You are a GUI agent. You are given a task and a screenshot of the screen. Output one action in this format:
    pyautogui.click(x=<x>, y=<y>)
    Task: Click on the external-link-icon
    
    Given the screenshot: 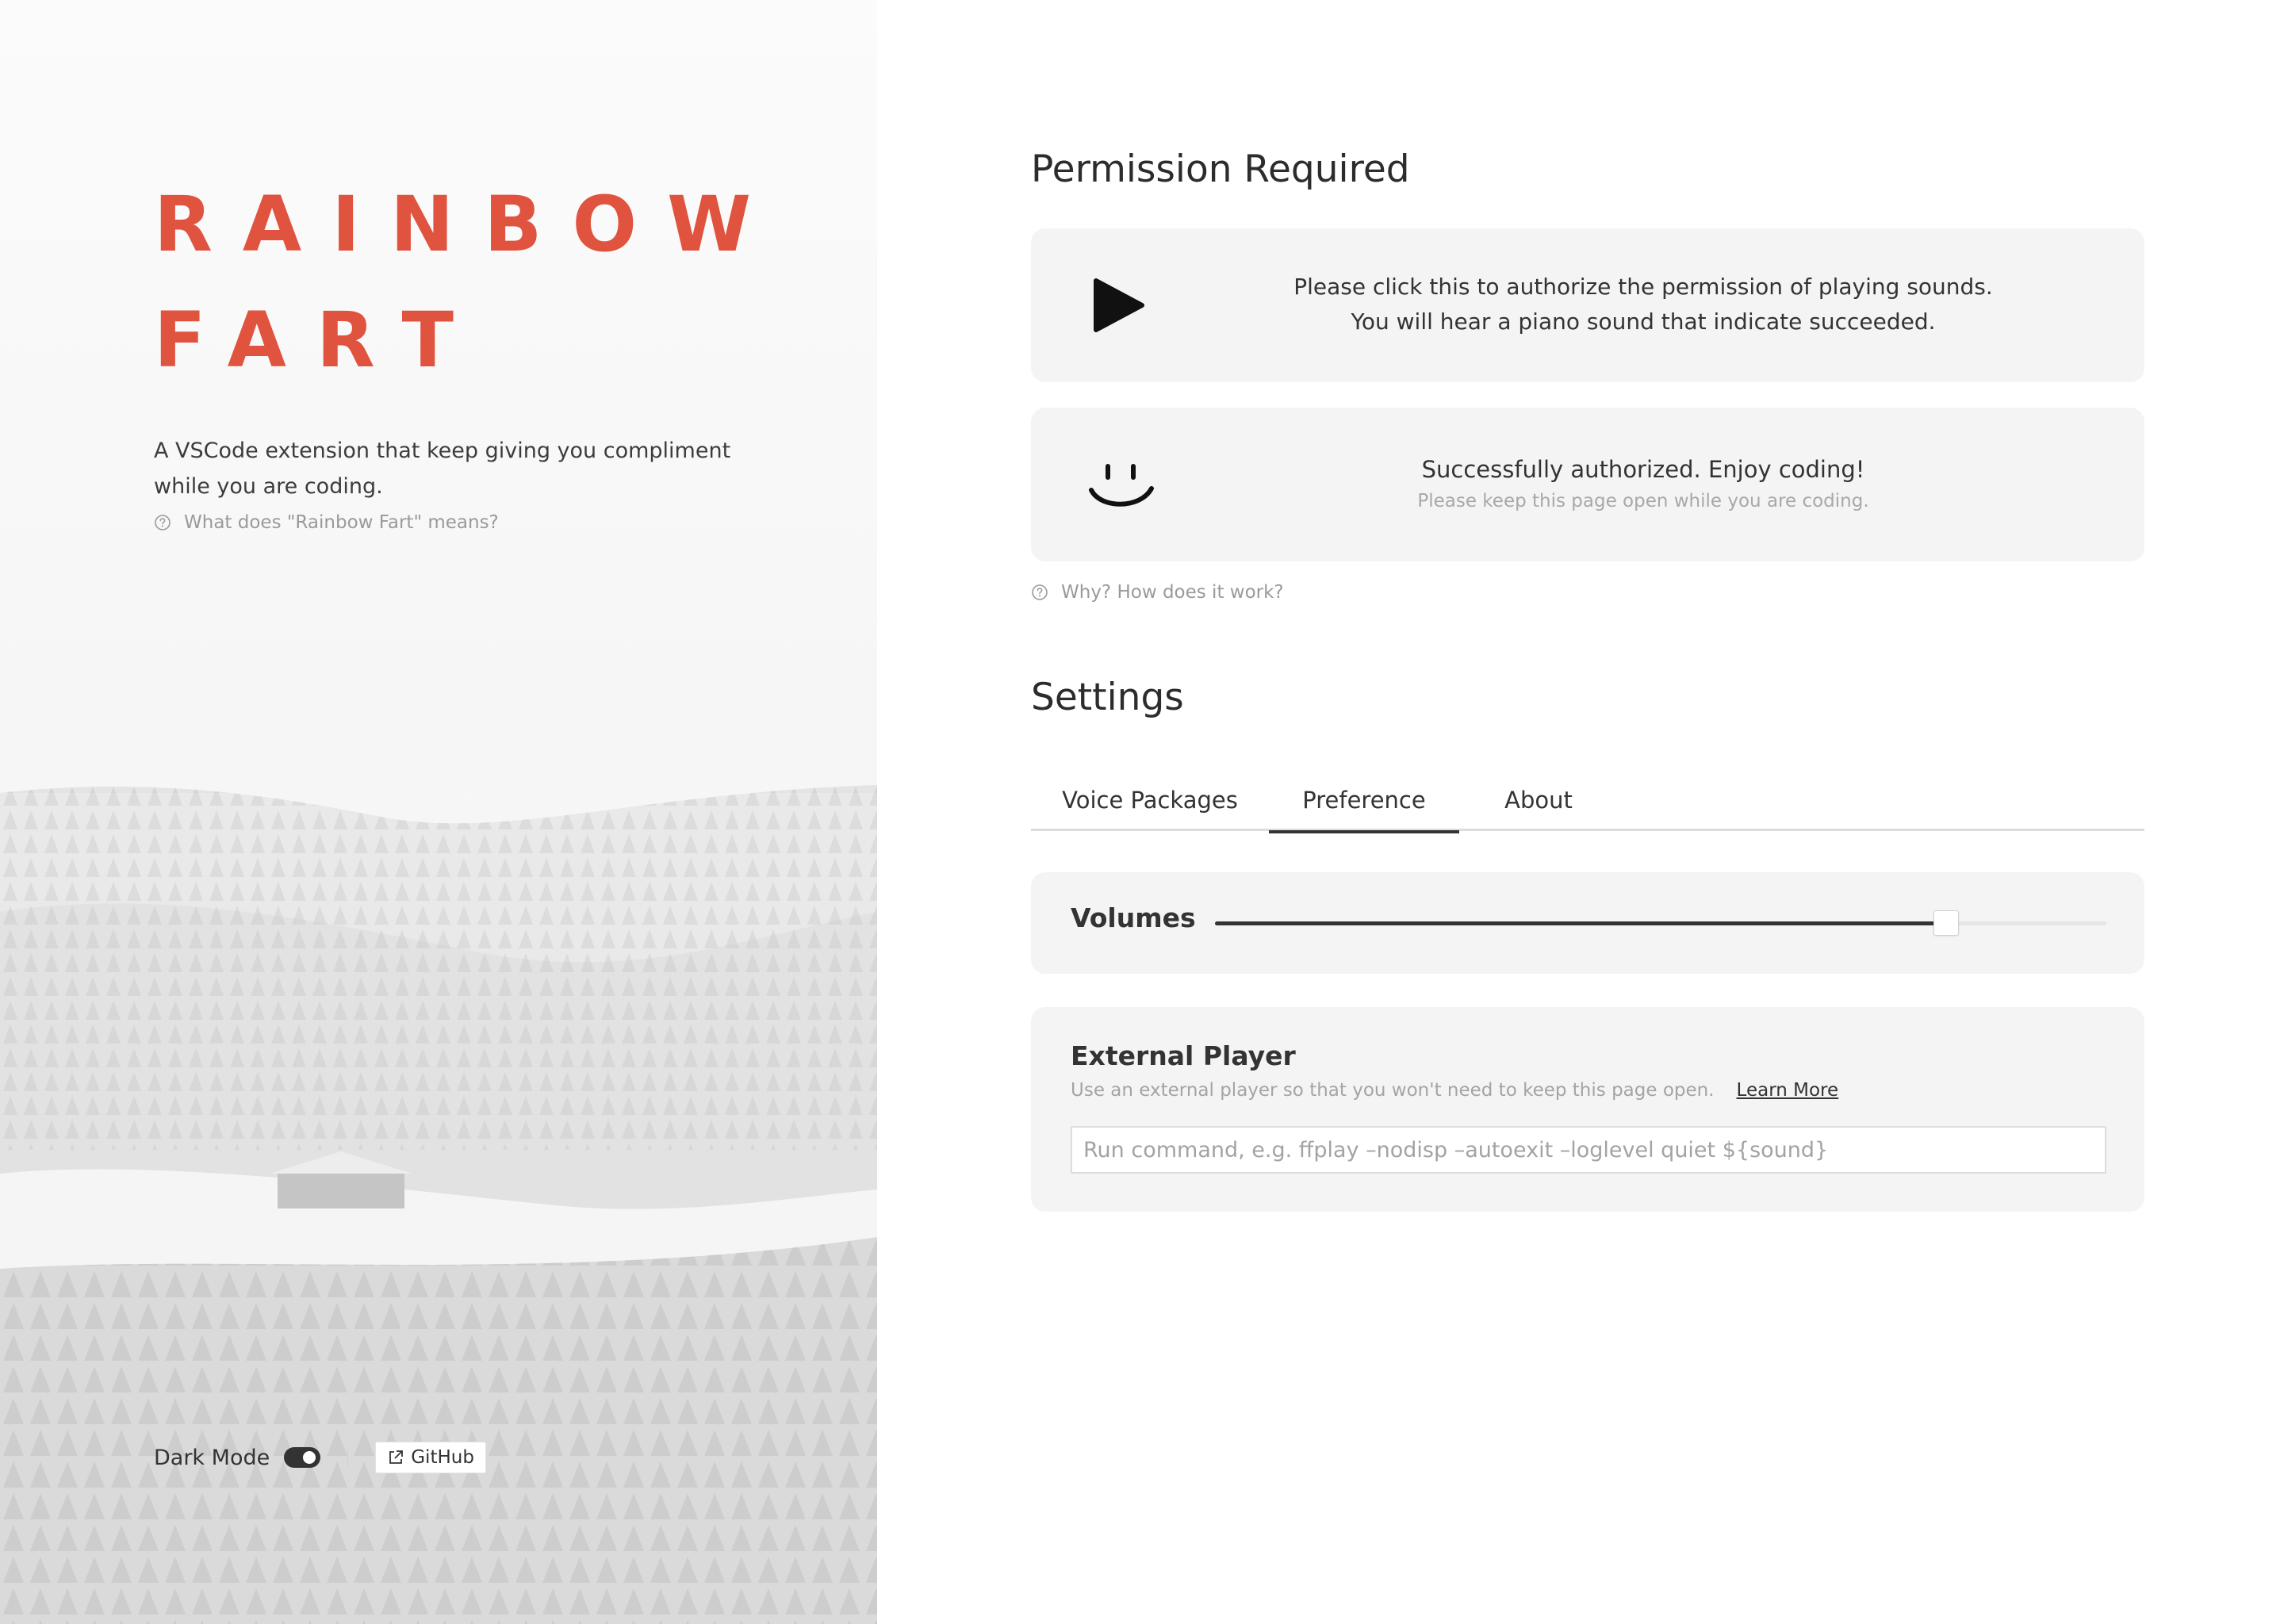 What is the action you would take?
    pyautogui.click(x=396, y=1457)
    